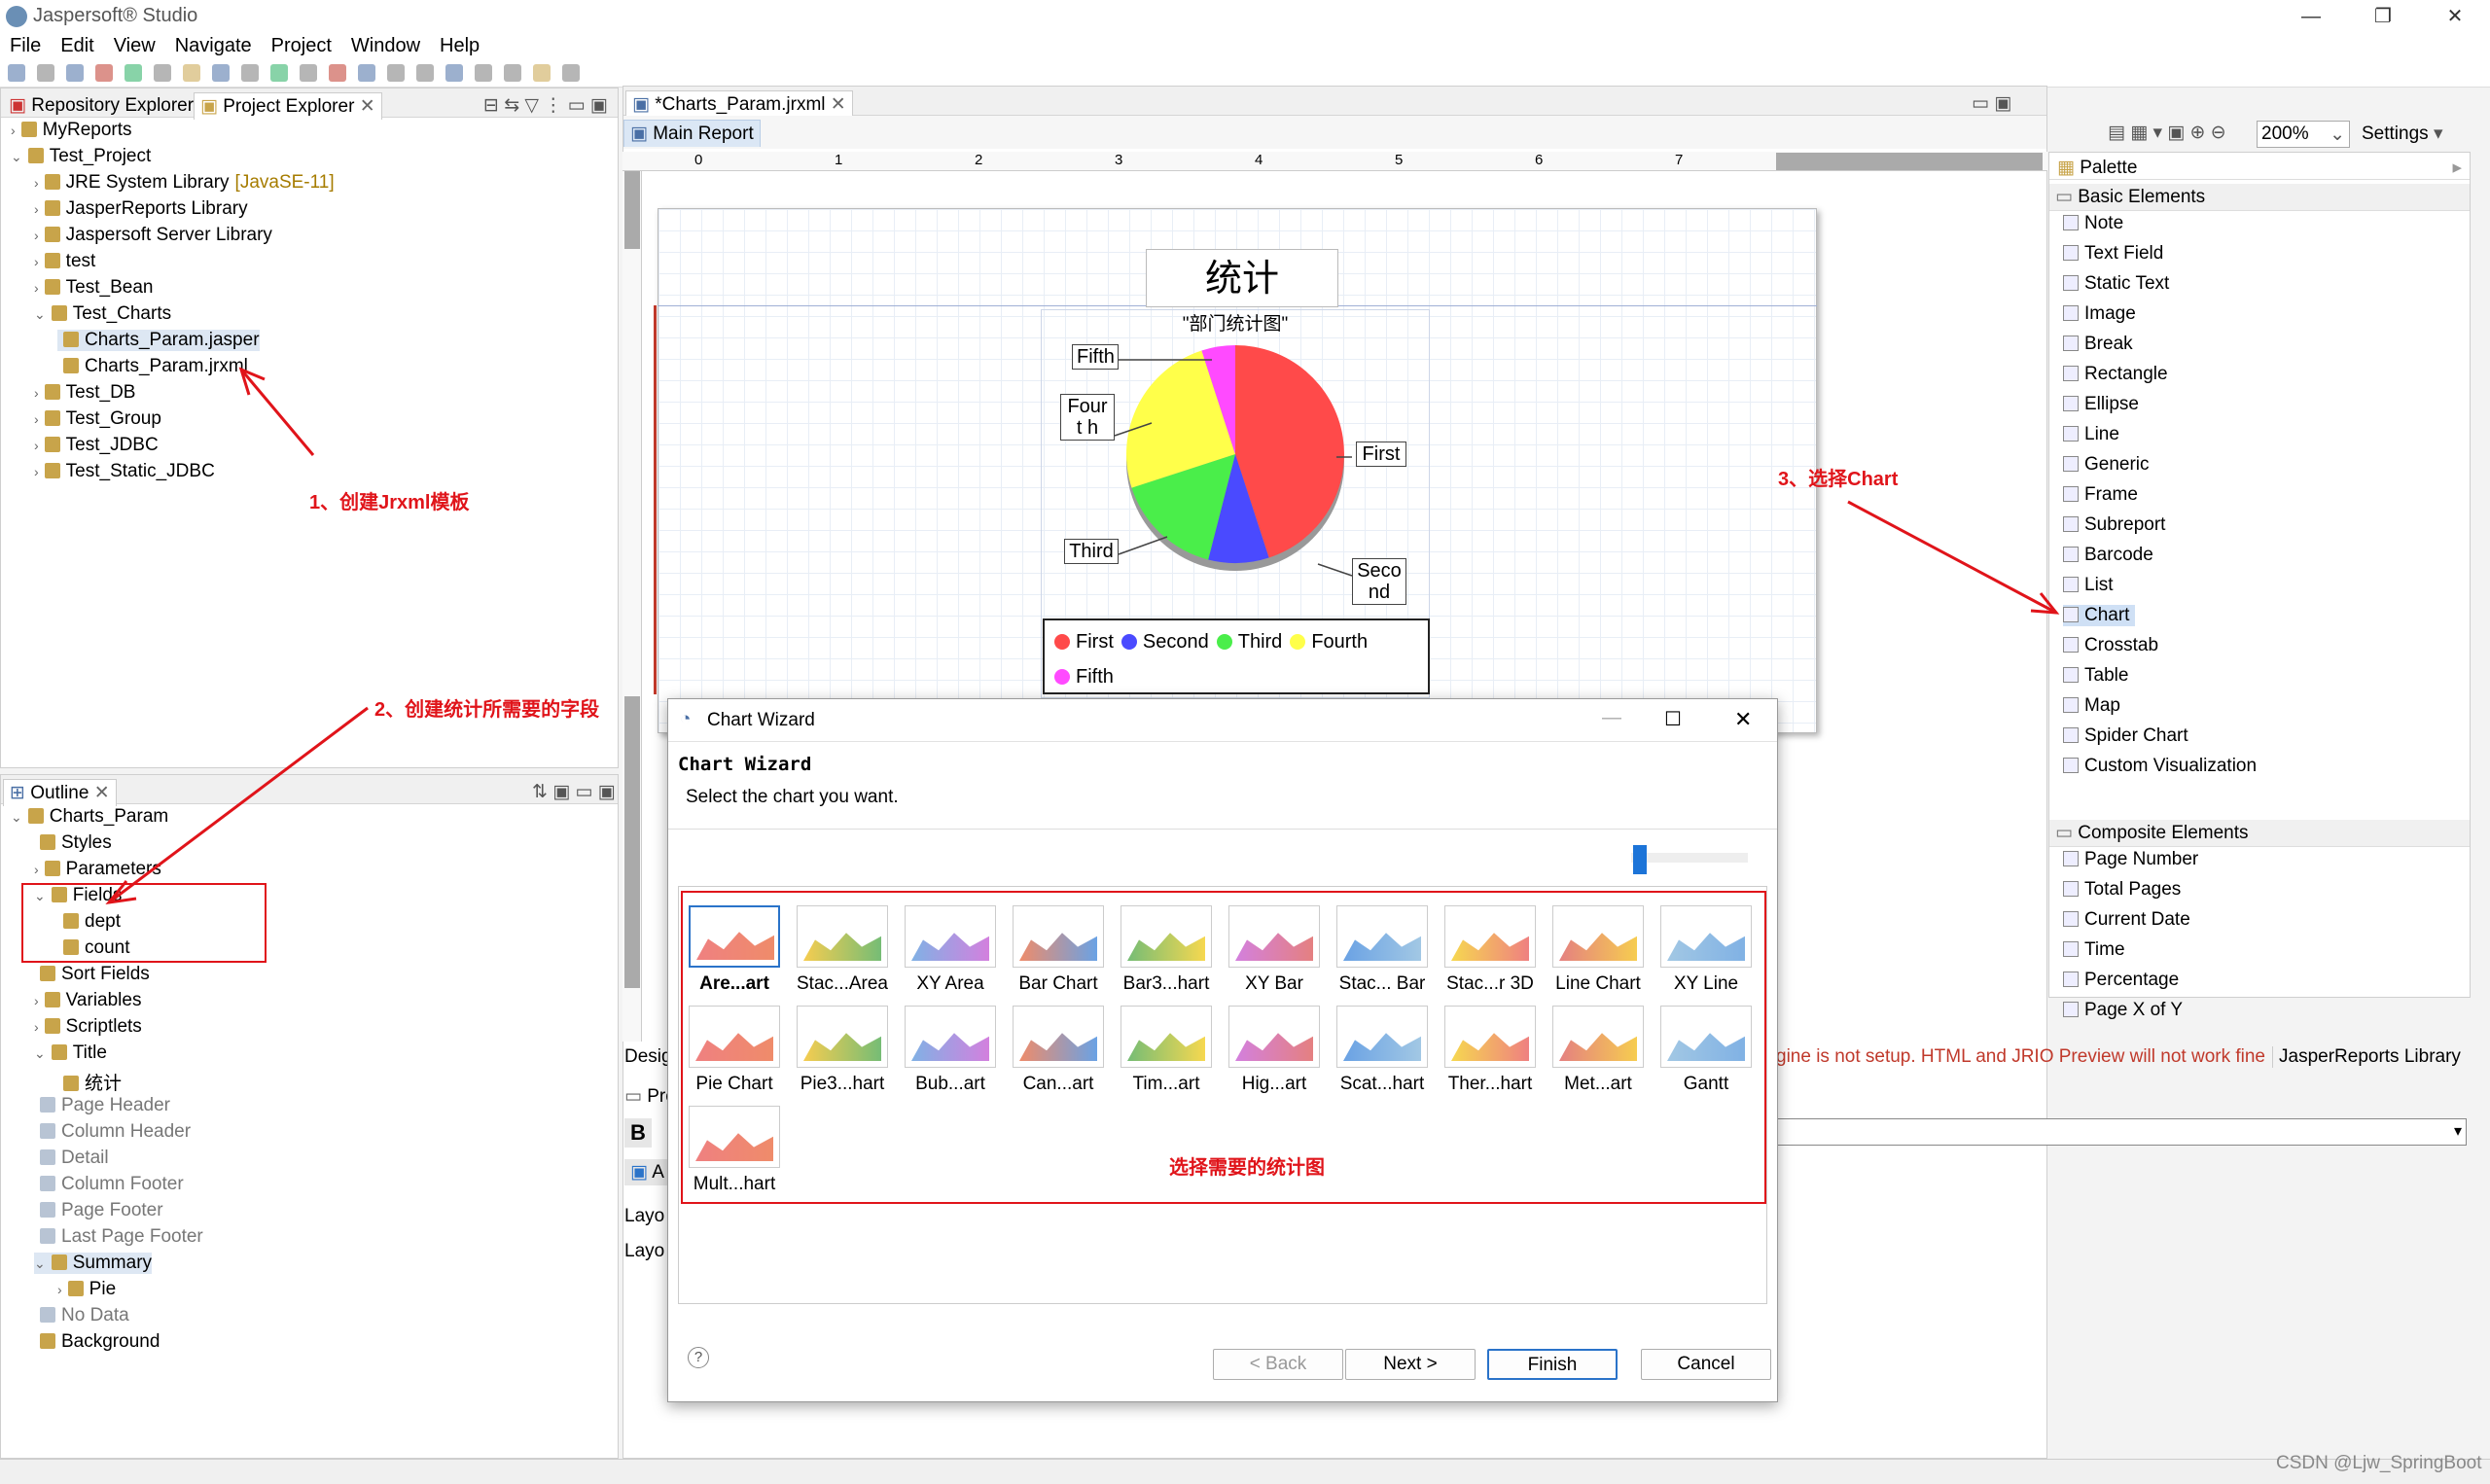 Image resolution: width=2490 pixels, height=1484 pixels. Describe the element at coordinates (1552, 1365) in the screenshot. I see `finish-button: Finish` at that location.